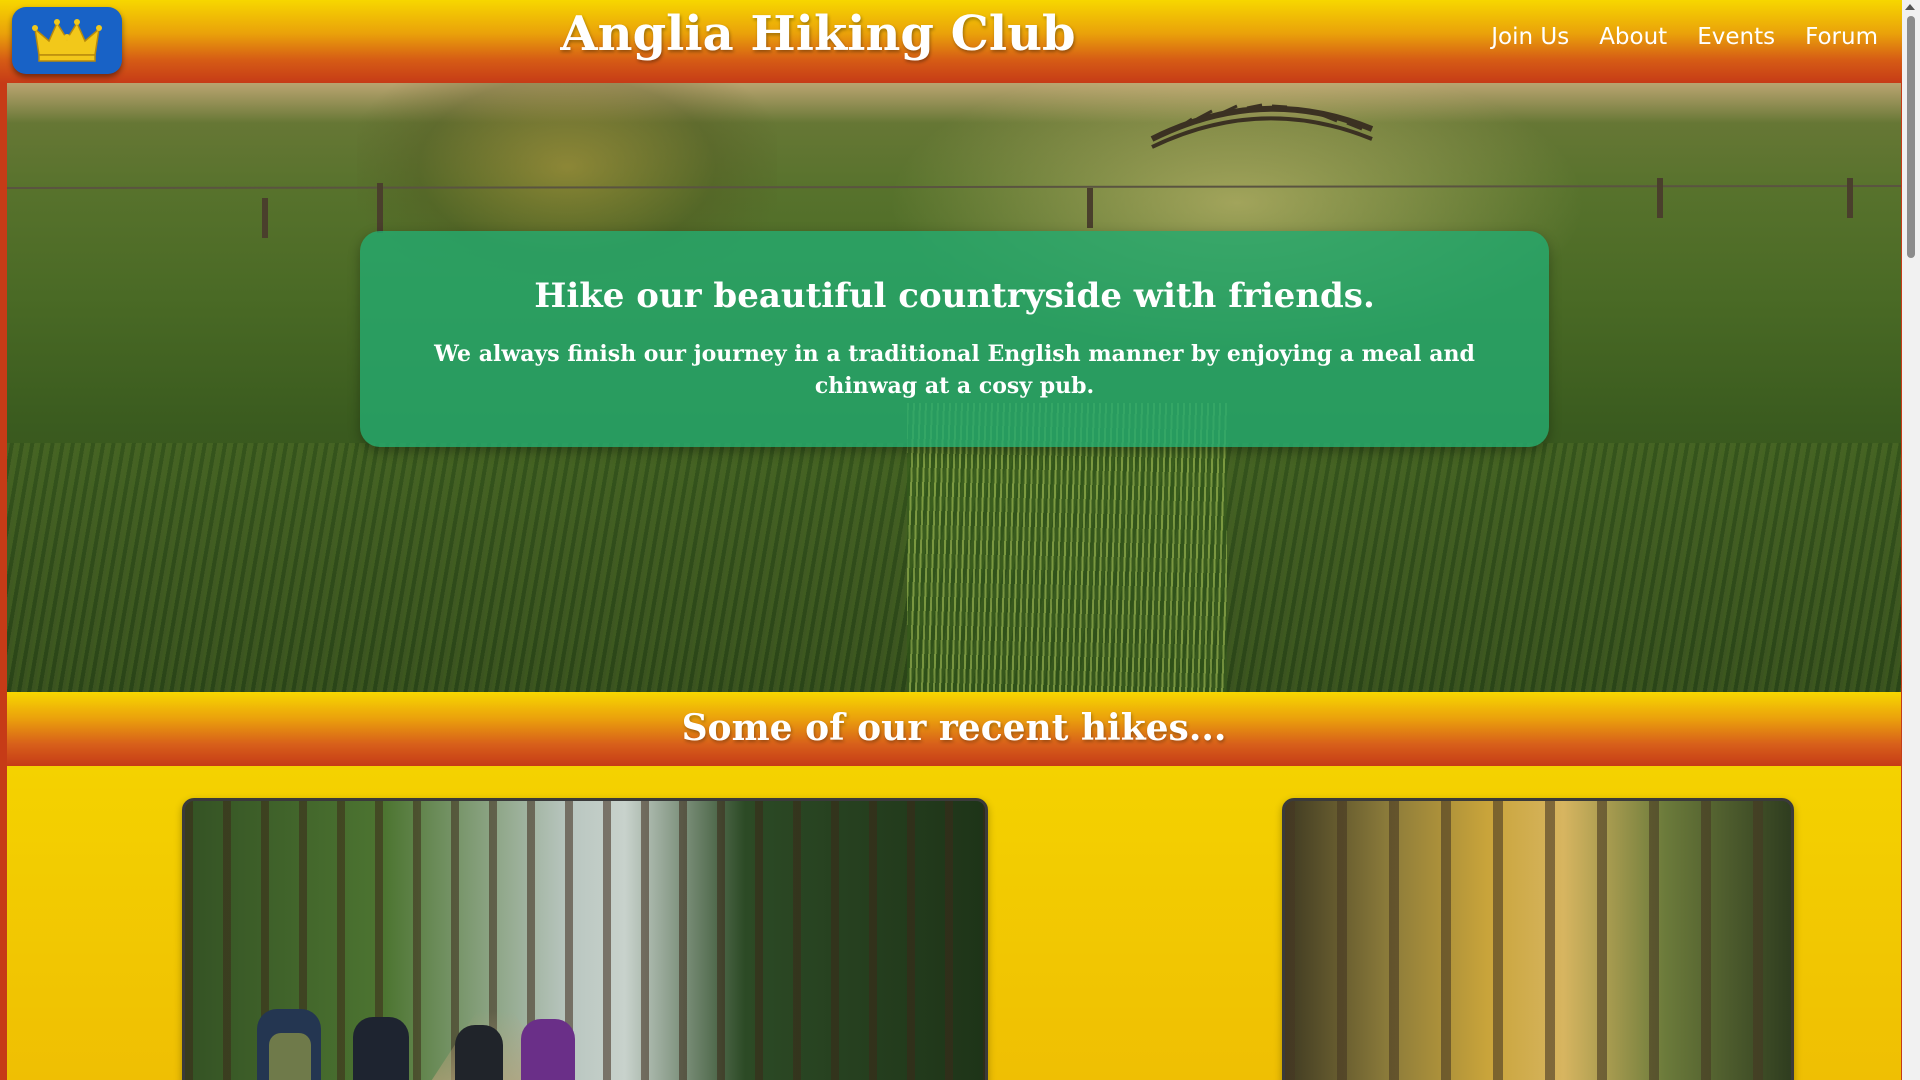 The image size is (1920, 1080). What do you see at coordinates (1911, 540) in the screenshot?
I see `page-scrollbar` at bounding box center [1911, 540].